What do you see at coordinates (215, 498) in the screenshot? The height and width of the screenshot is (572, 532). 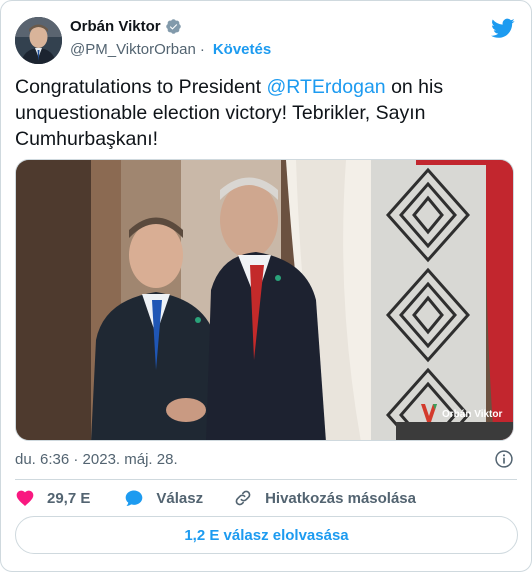 I see `tweet-actions: 29,7 E Válasz Hivatkozás másolása` at bounding box center [215, 498].